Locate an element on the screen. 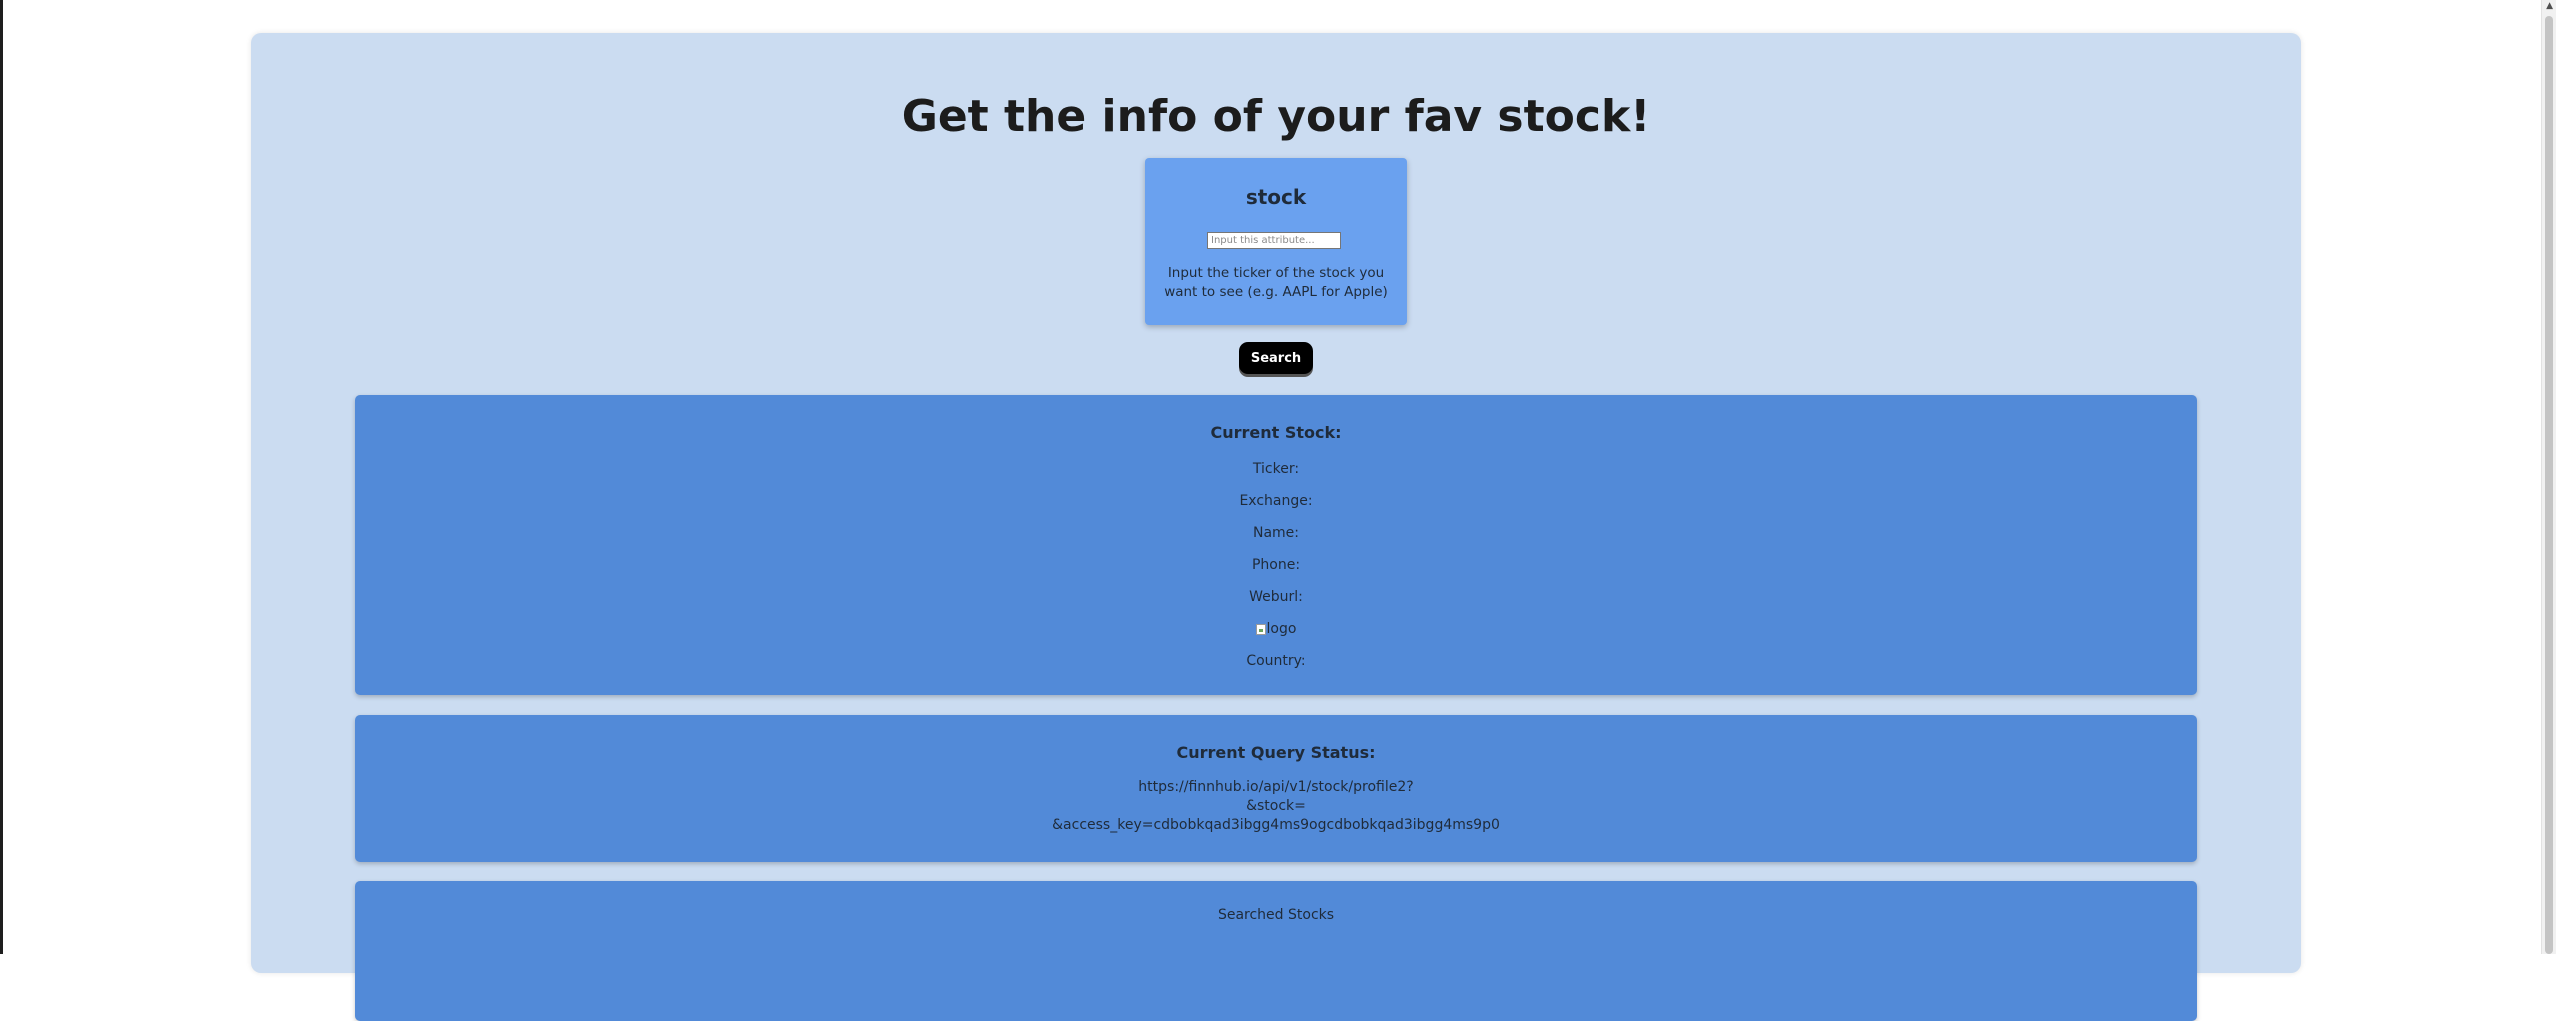  ticker-row: Ticker: is located at coordinates (1276, 469).